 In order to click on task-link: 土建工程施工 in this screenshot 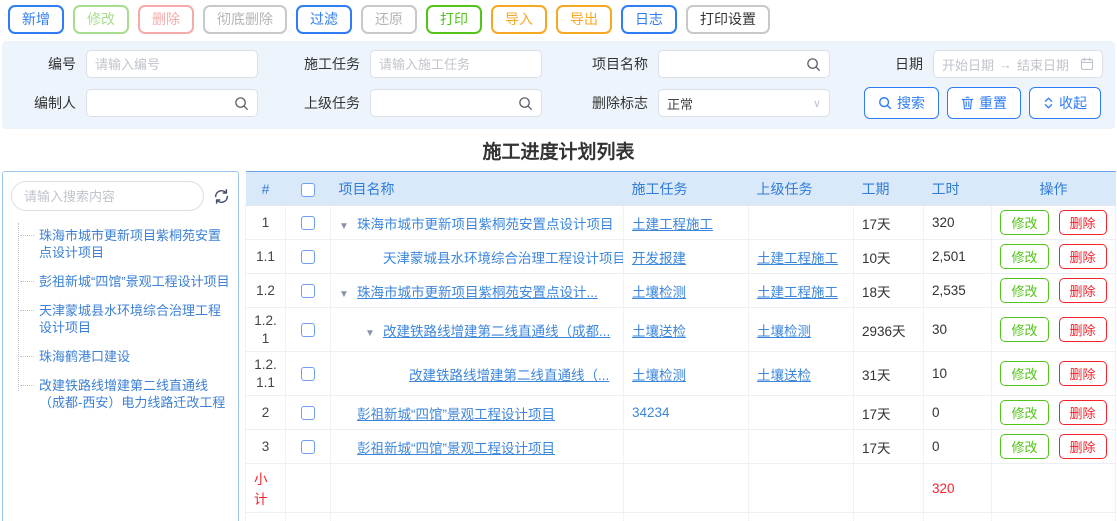, I will do `click(672, 224)`.